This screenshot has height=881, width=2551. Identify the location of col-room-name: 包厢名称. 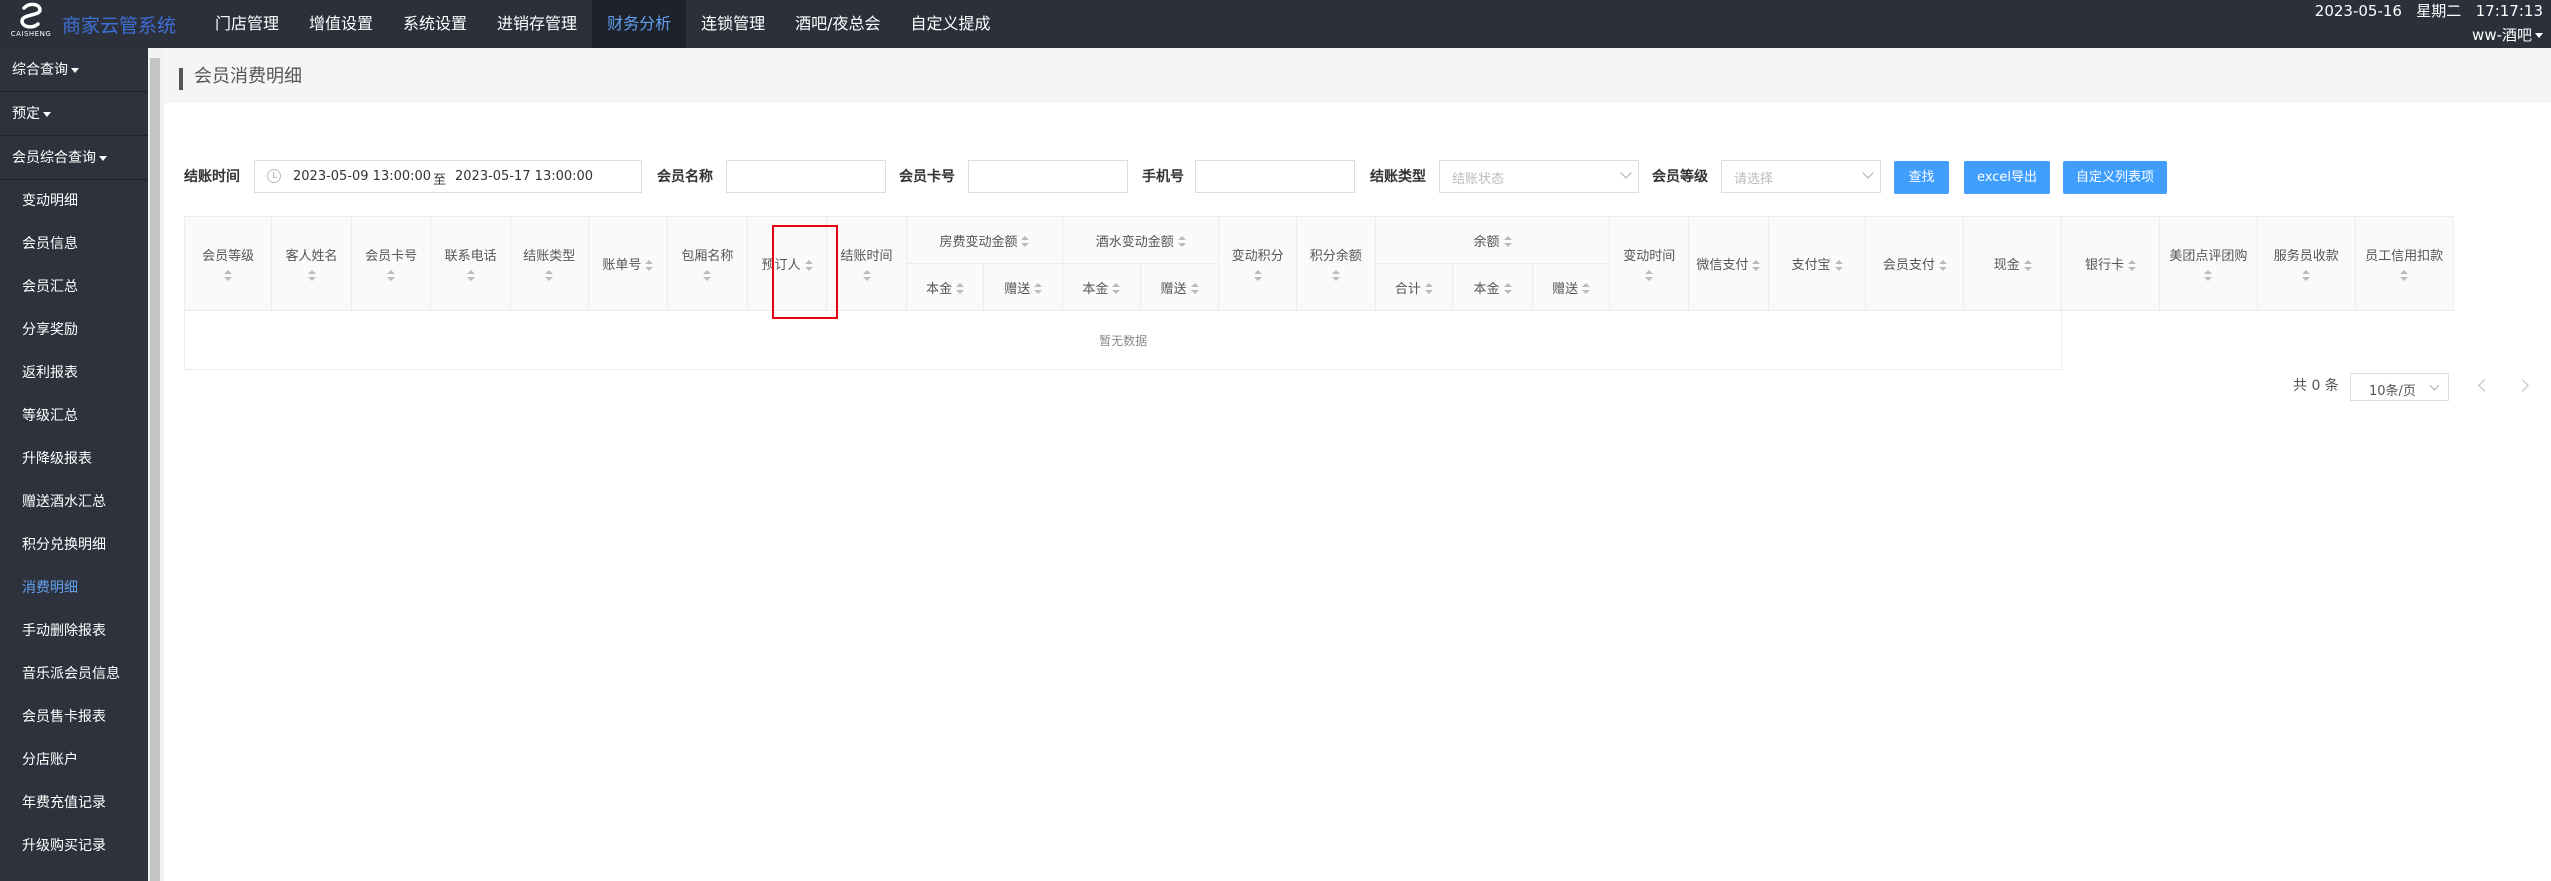
(707, 263).